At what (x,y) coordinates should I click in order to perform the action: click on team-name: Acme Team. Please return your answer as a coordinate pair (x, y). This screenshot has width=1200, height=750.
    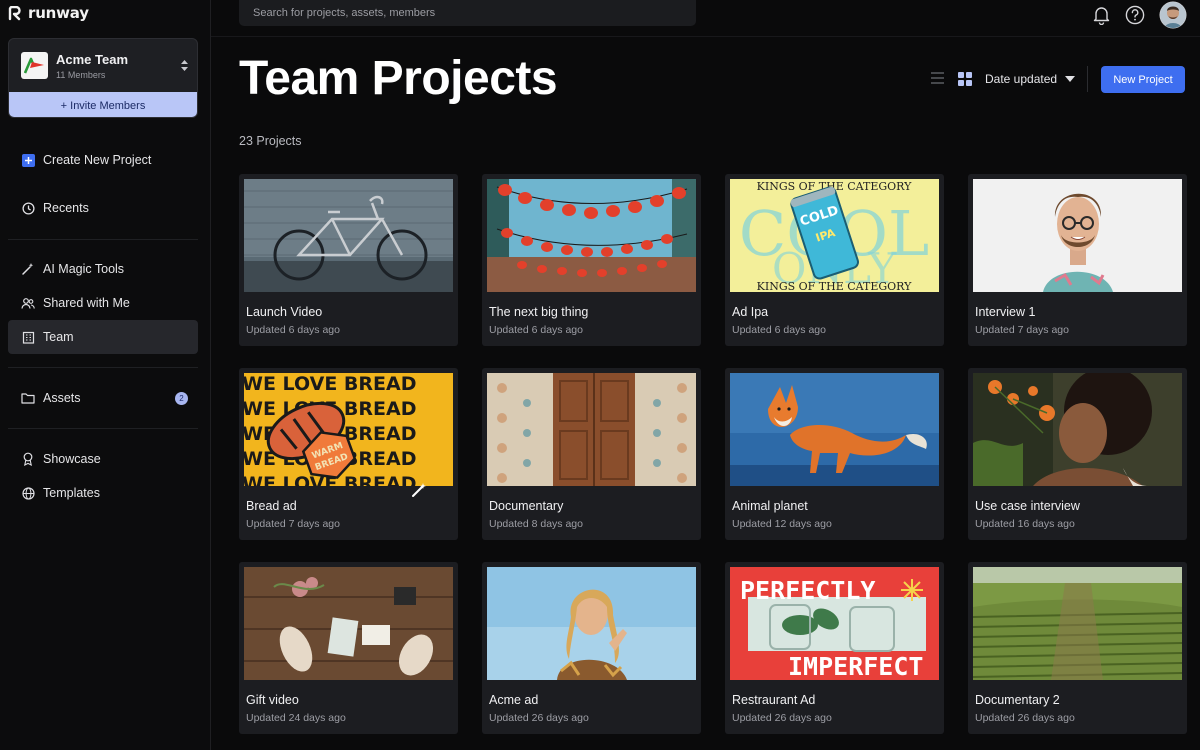
    Looking at the image, I should click on (92, 59).